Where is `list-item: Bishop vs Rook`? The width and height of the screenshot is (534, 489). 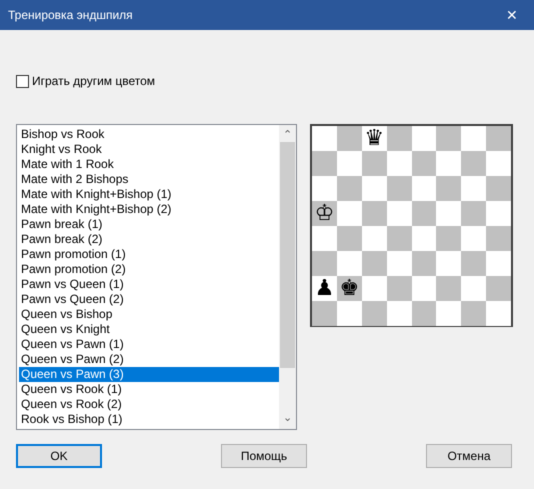
list-item: Bishop vs Rook is located at coordinates (149, 134).